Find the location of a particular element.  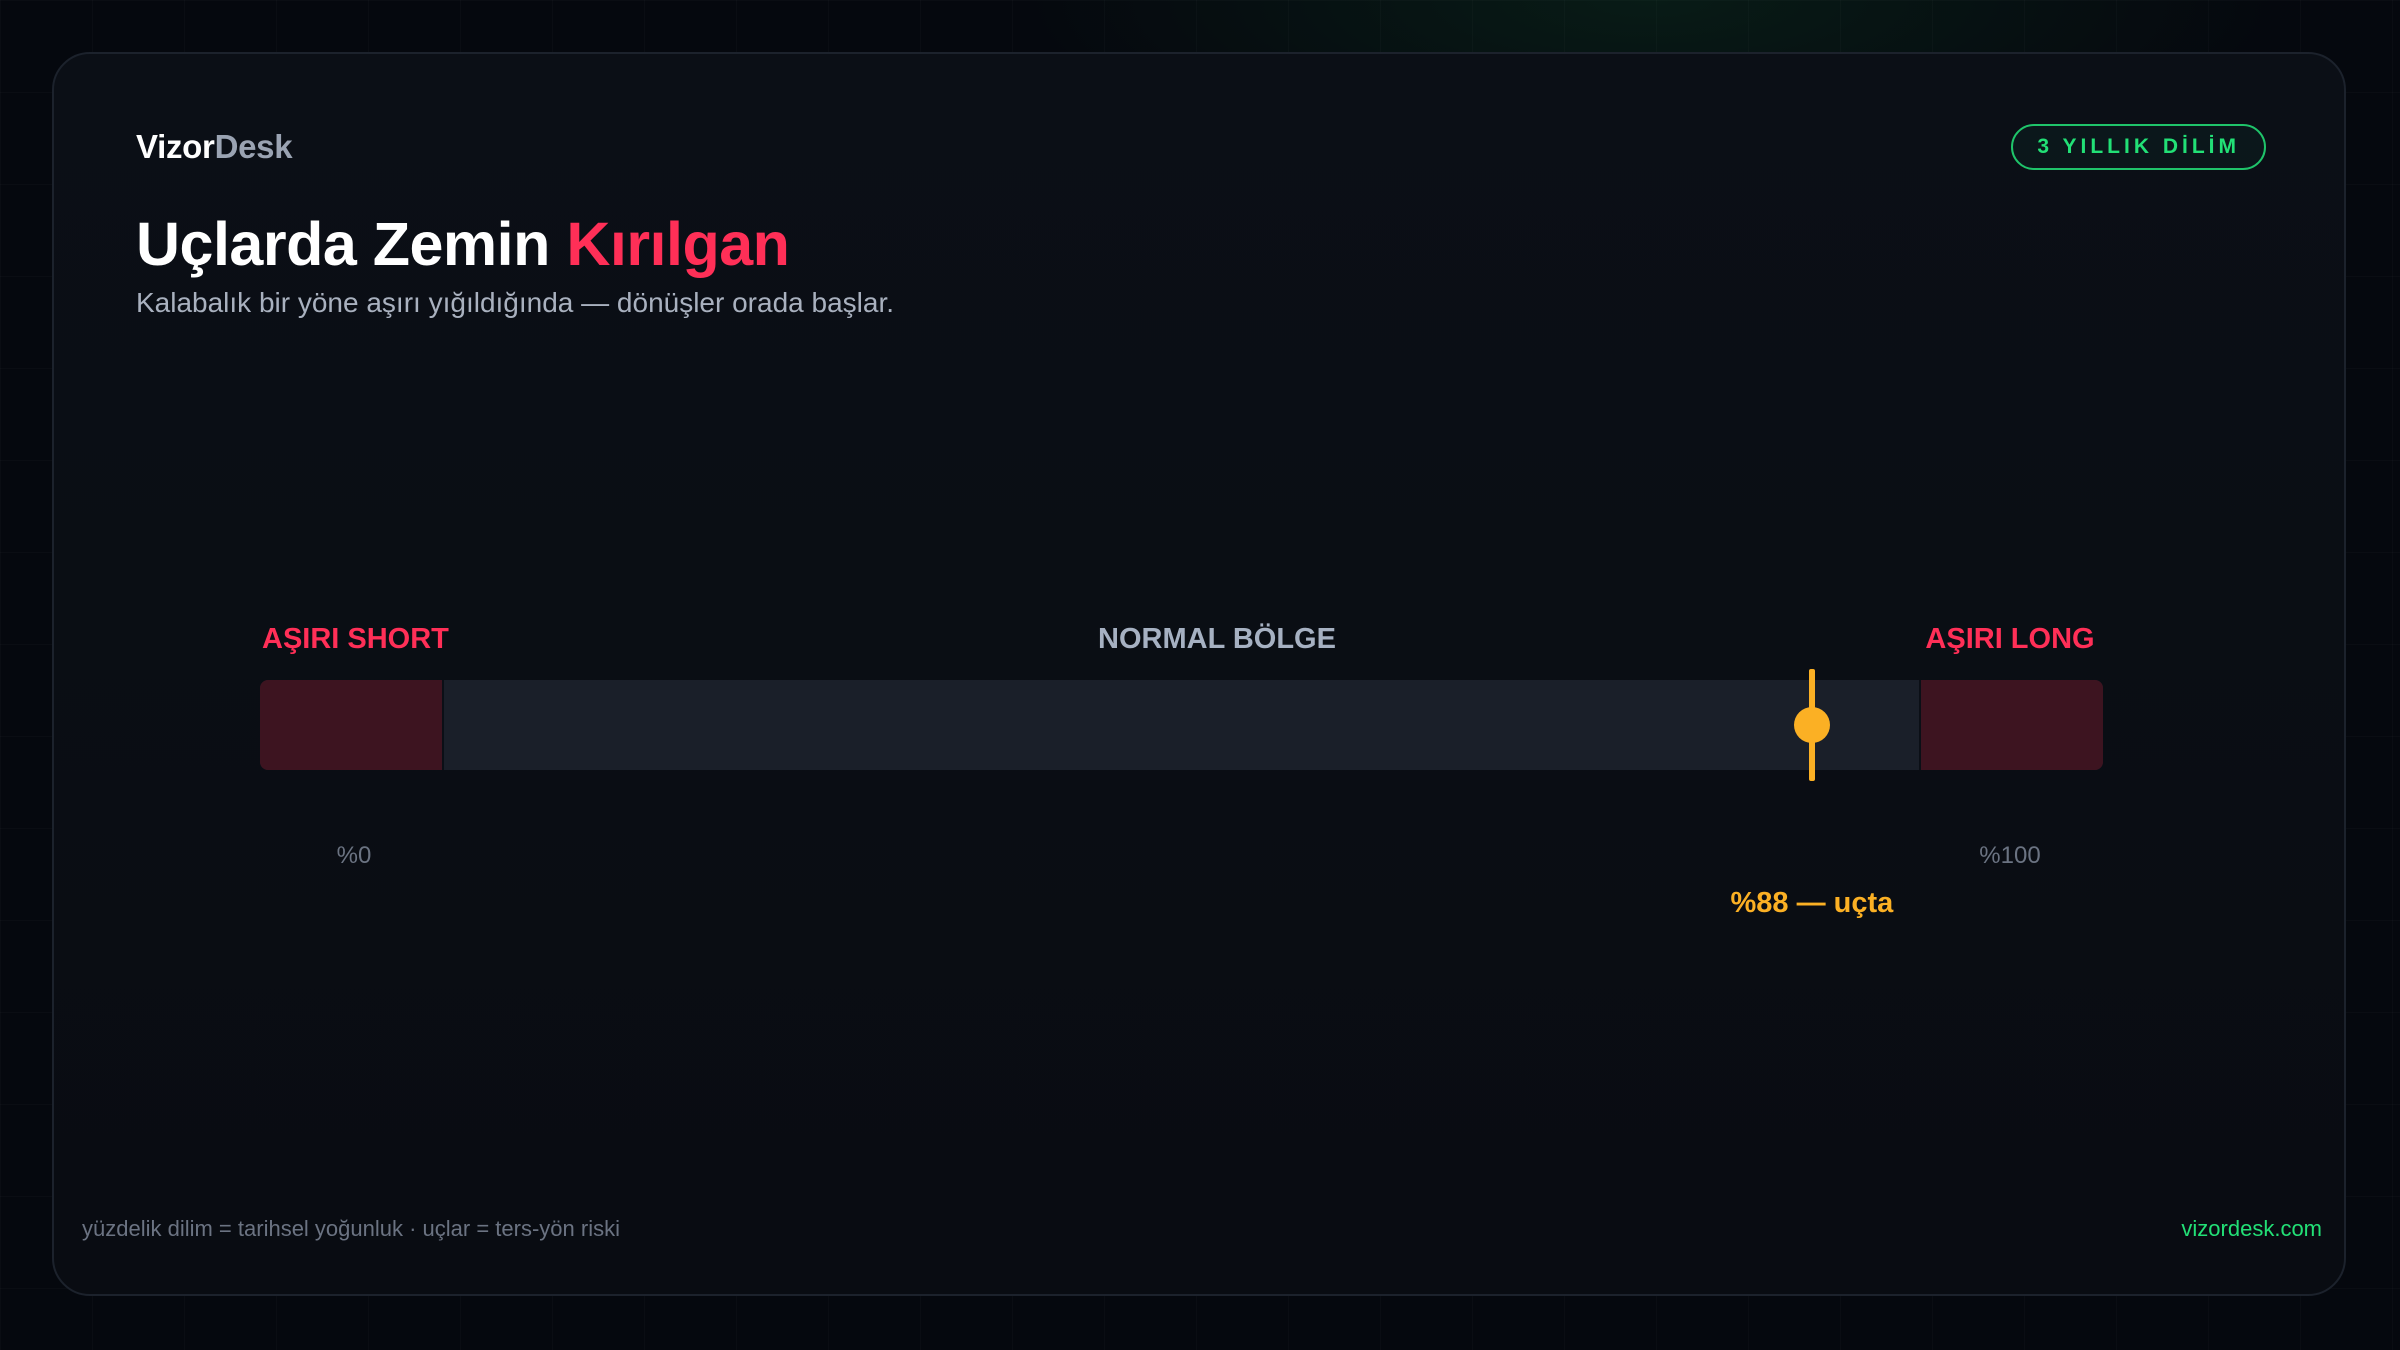

zone-label-extreme-short: AŞIRI SHORT is located at coordinates (355, 639).